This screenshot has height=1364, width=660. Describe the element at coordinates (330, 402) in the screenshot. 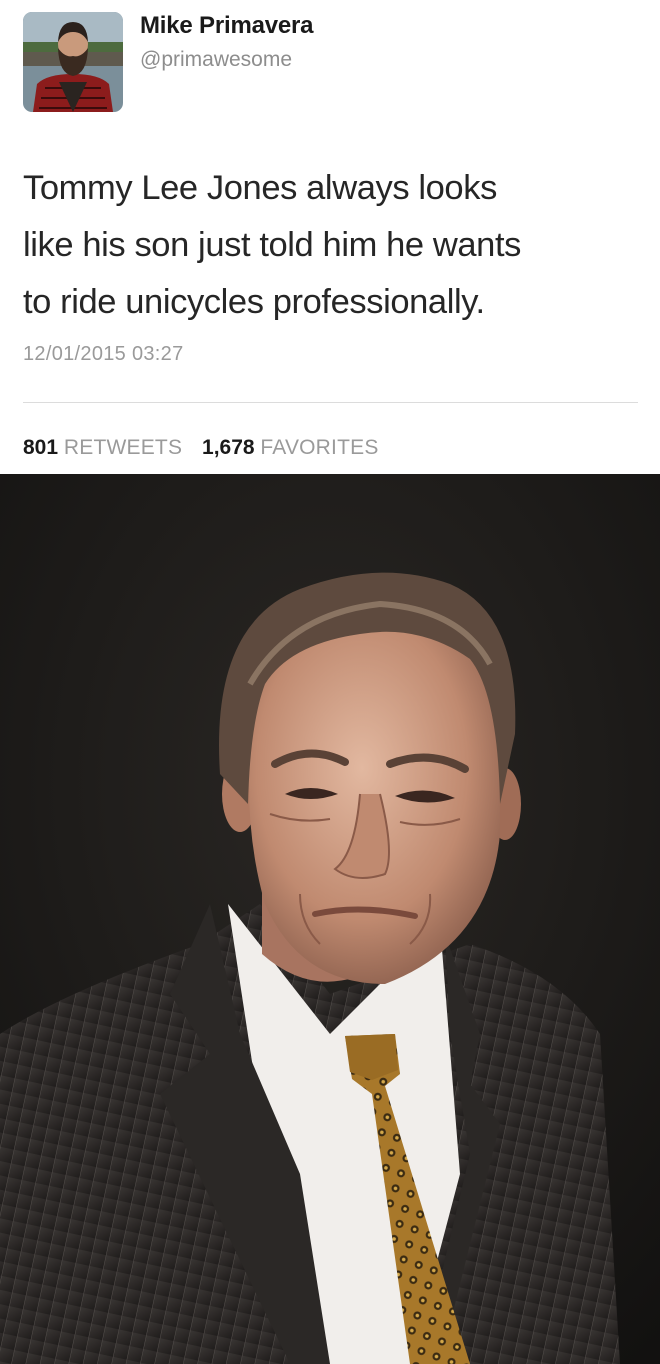

I see `divider` at that location.